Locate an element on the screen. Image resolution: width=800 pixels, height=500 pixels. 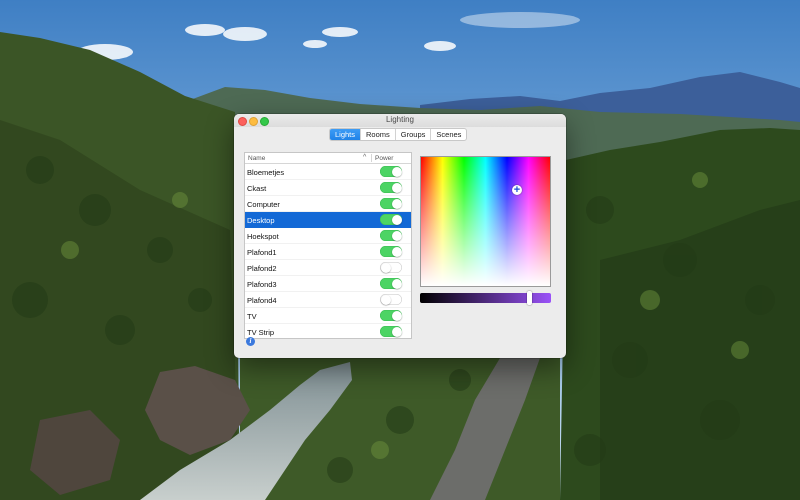
tab-groups: Groups is located at coordinates (412, 134).